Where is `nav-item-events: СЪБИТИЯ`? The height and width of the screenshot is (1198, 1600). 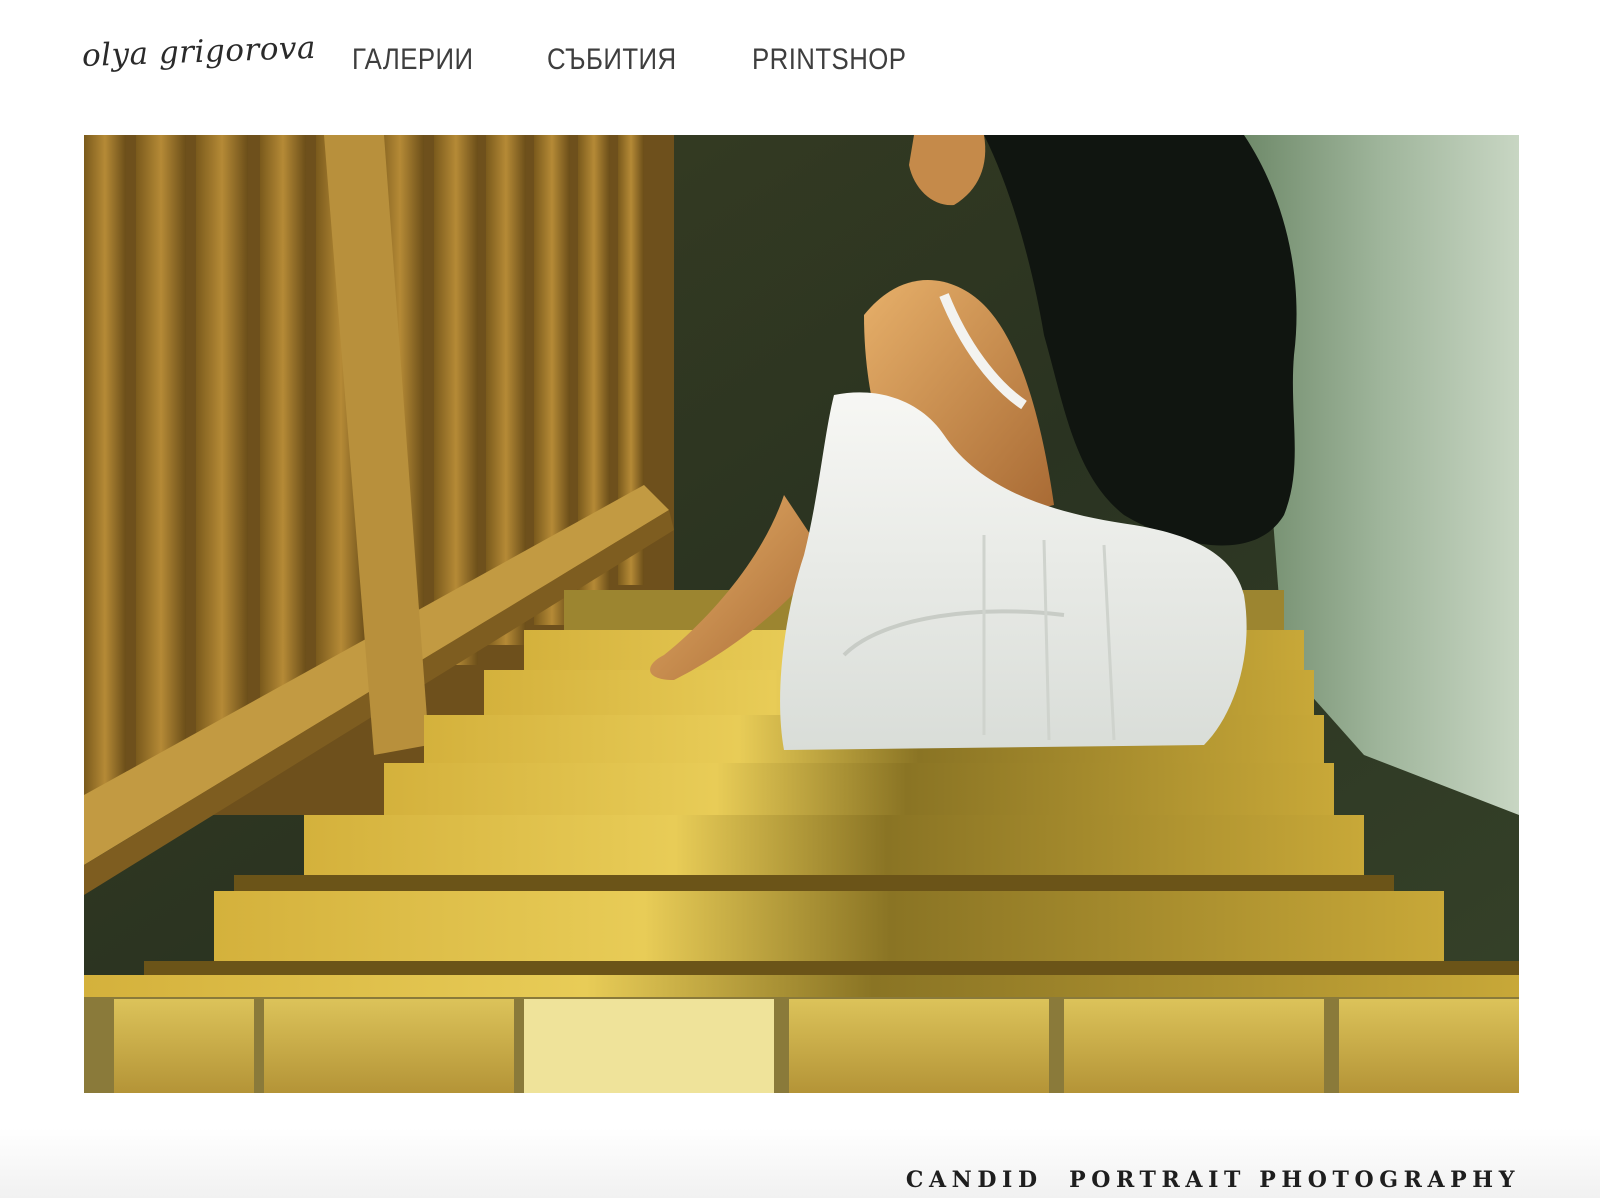
nav-item-events: СЪБИТИЯ is located at coordinates (612, 60).